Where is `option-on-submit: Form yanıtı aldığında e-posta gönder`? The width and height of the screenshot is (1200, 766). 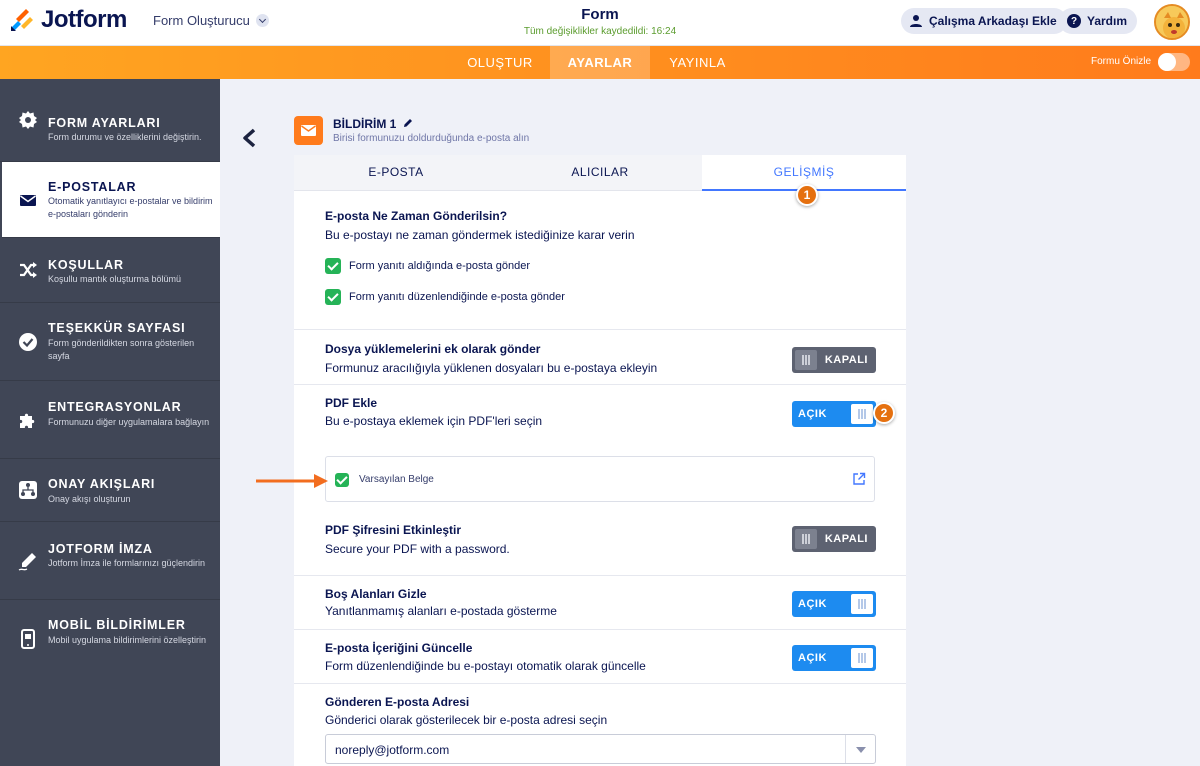 option-on-submit: Form yanıtı aldığında e-posta gönder is located at coordinates (427, 266).